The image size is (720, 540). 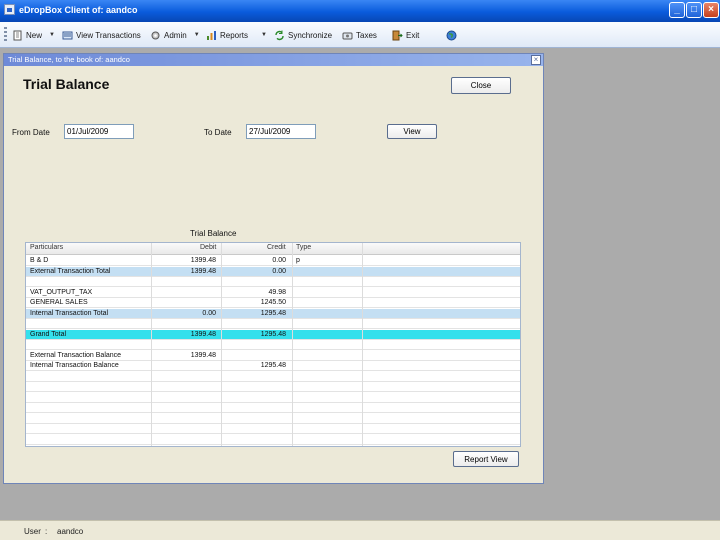 What do you see at coordinates (78, 10) in the screenshot?
I see `app-title: eDropBox Client of: aandco` at bounding box center [78, 10].